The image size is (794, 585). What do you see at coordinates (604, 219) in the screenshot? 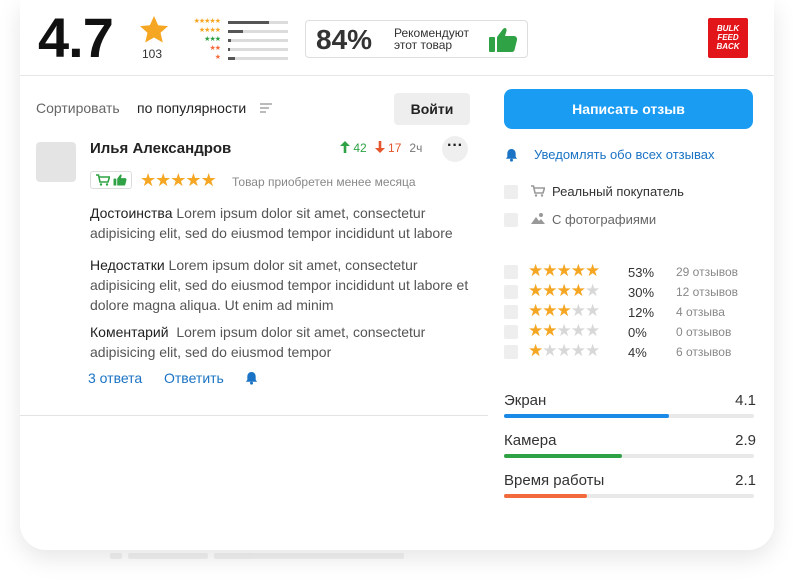
I see `filter-label-with-photos: С фотографиями` at bounding box center [604, 219].